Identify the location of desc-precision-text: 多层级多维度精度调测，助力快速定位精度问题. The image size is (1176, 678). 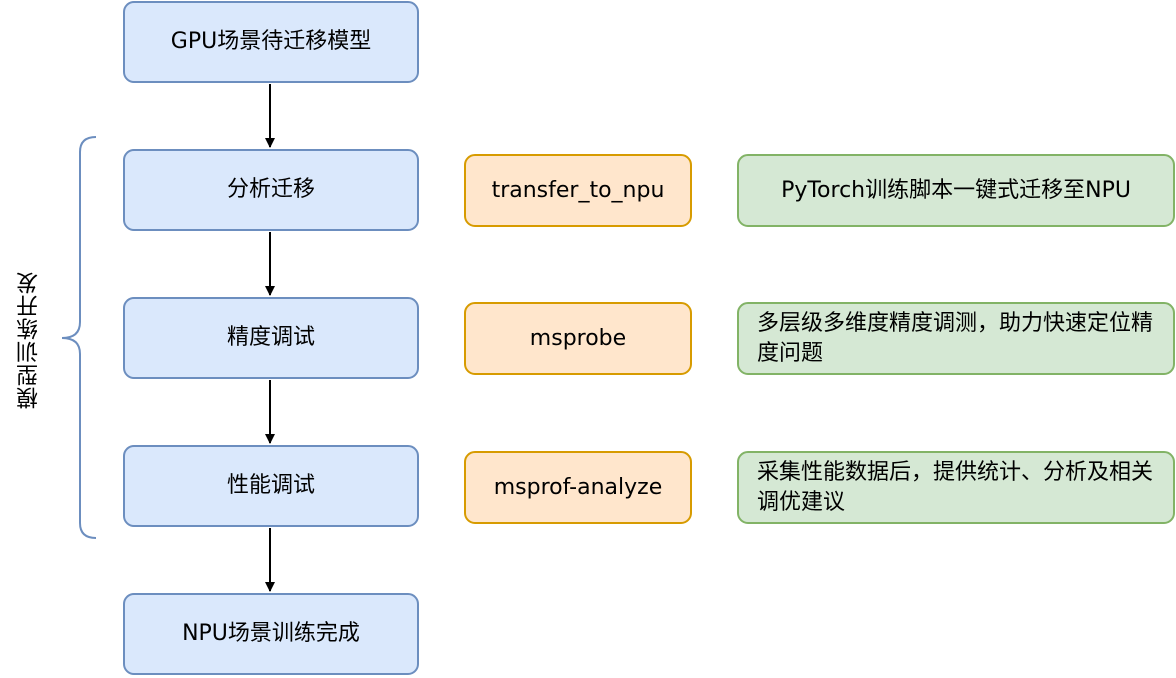
(955, 338).